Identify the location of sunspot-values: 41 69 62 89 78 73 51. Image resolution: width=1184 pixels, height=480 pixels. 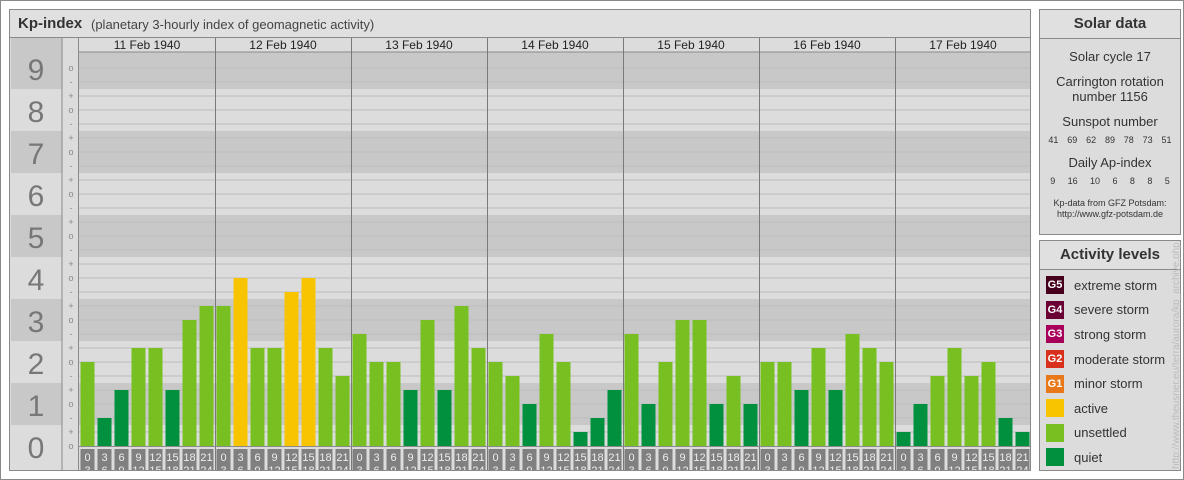
(1110, 140).